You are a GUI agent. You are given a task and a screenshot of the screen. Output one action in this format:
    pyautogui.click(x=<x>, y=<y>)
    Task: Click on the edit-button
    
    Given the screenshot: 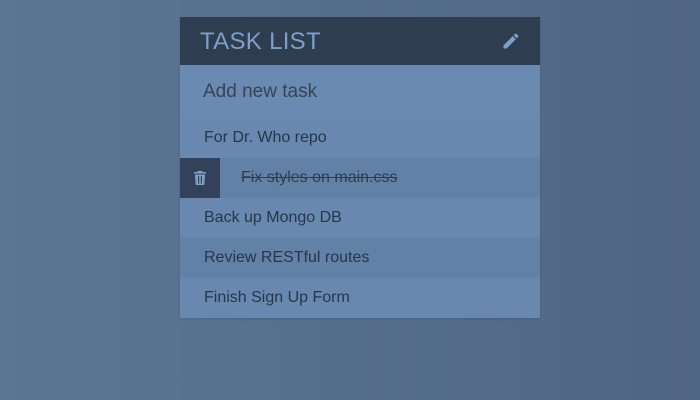 What is the action you would take?
    pyautogui.click(x=511, y=41)
    